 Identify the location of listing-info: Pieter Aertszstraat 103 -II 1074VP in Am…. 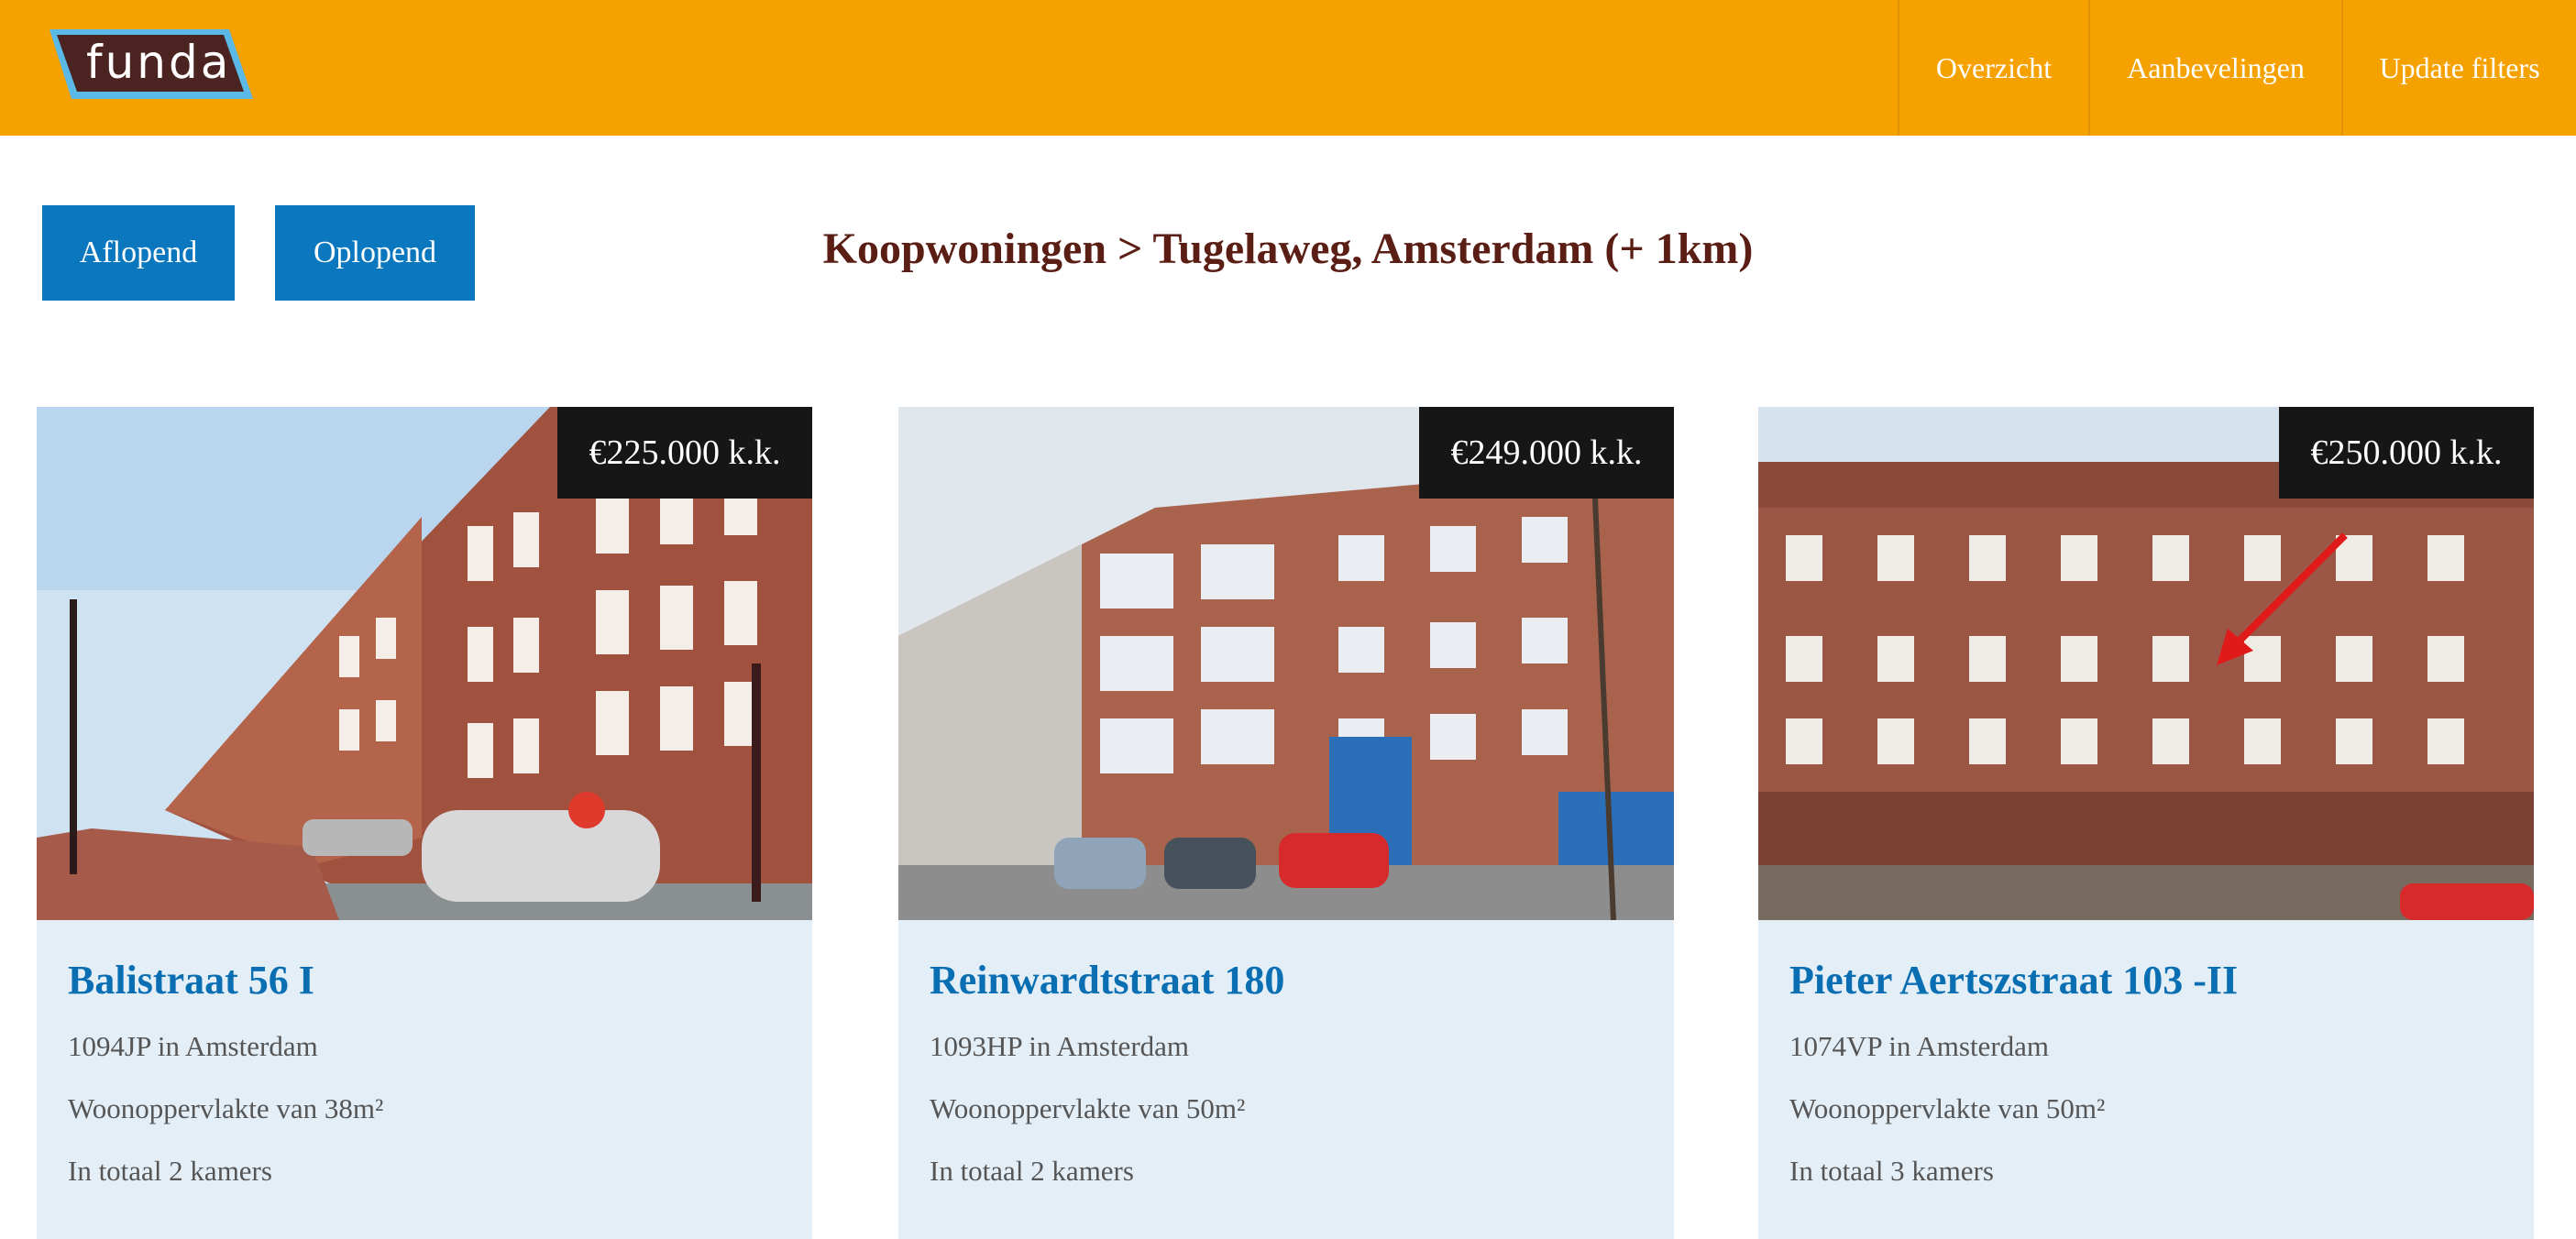
(2146, 1079).